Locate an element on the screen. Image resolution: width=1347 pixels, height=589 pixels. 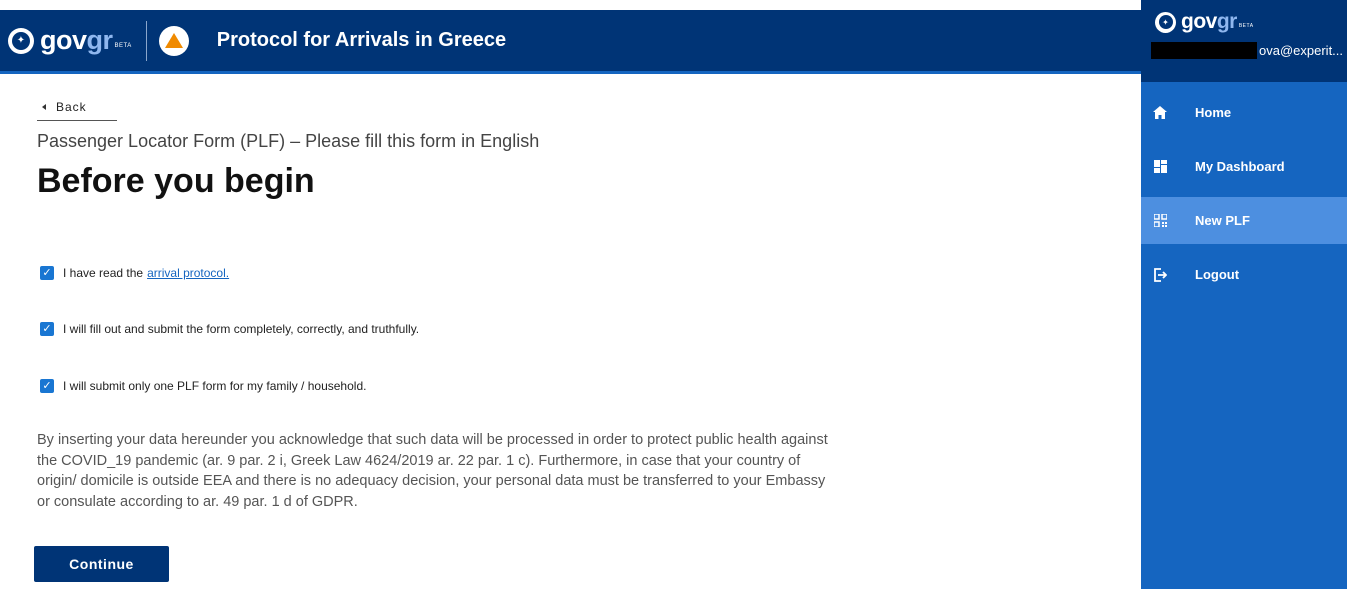
nav-item-label: My Dashboard is located at coordinates (1240, 166).